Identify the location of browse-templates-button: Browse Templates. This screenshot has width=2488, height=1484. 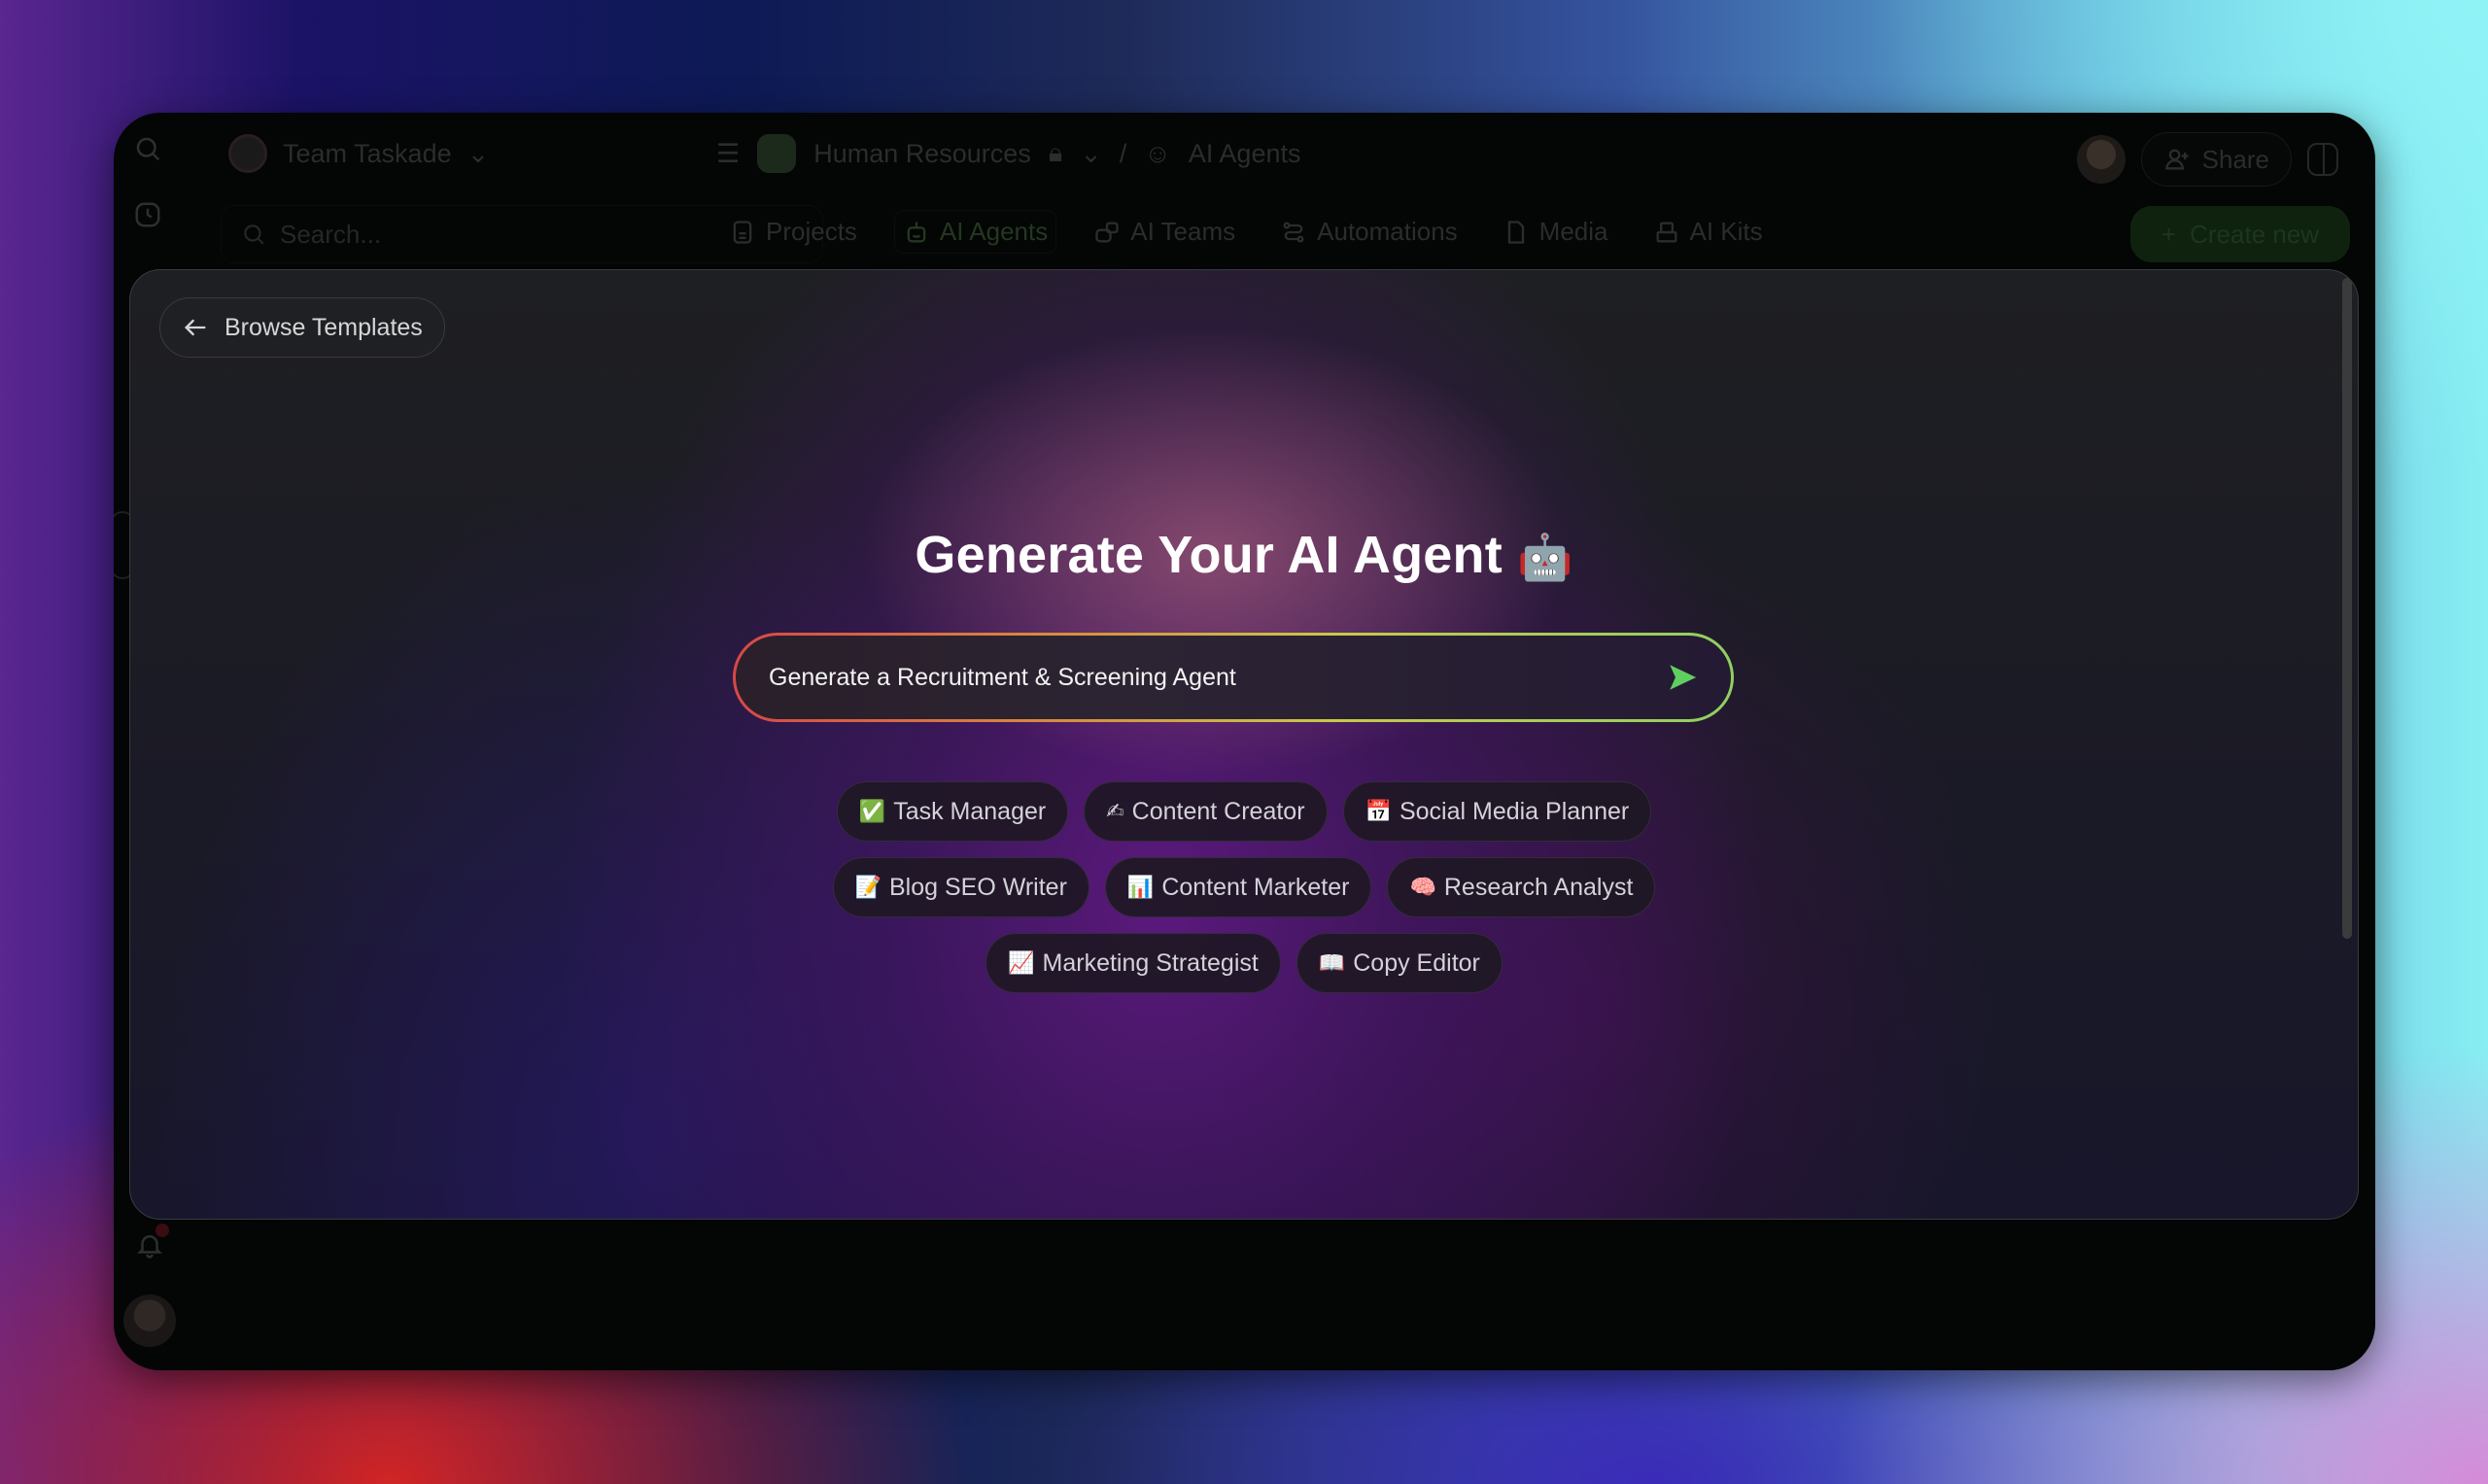
(302, 327).